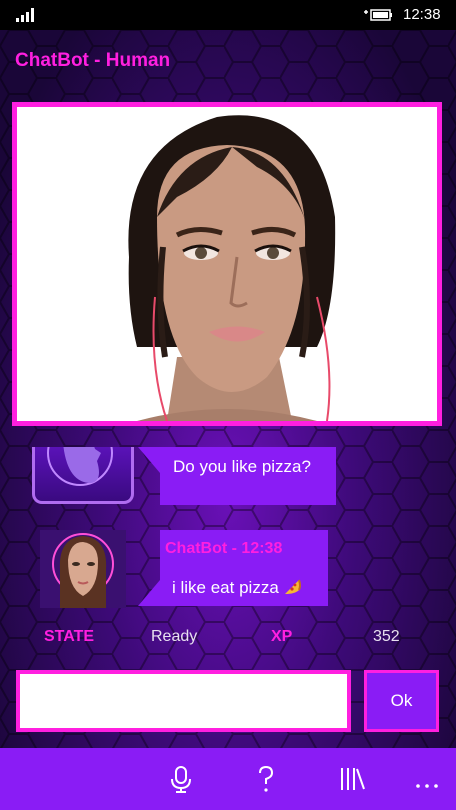 This screenshot has width=456, height=810. I want to click on ok-button: Ok, so click(401, 701).